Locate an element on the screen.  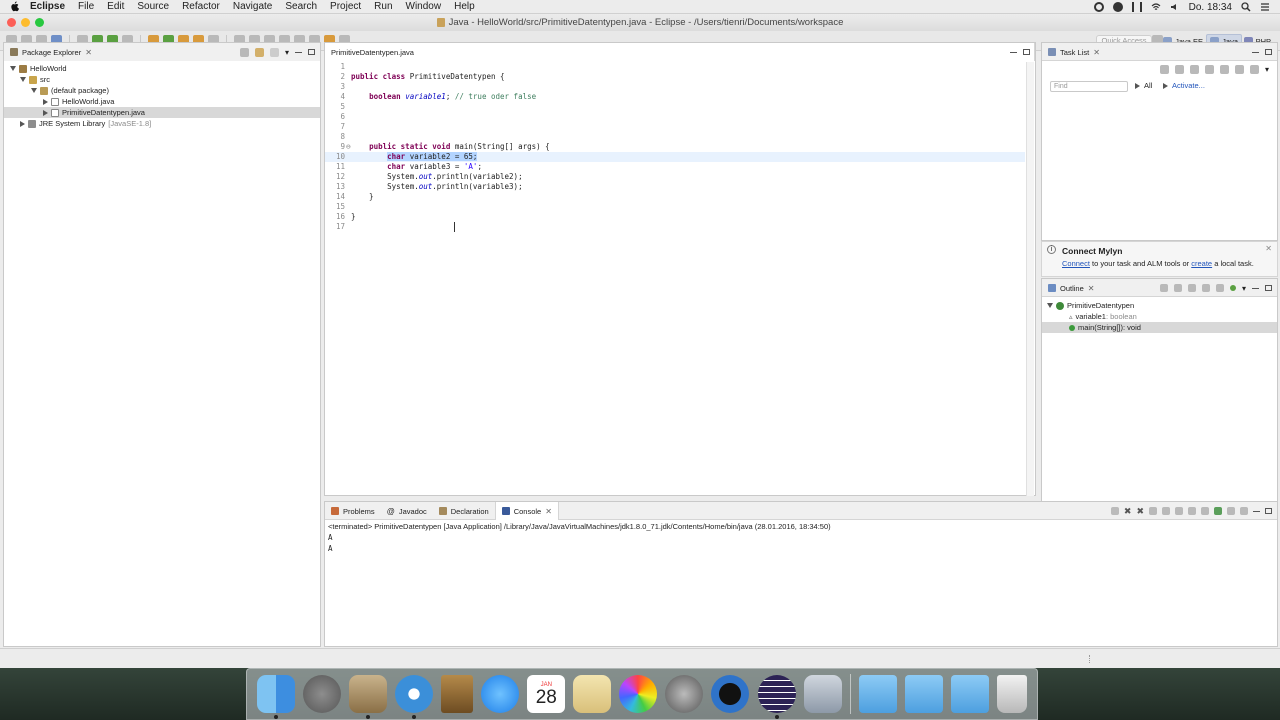
menubar-clock: Do. 18:34 is located at coordinates (1210, 7).